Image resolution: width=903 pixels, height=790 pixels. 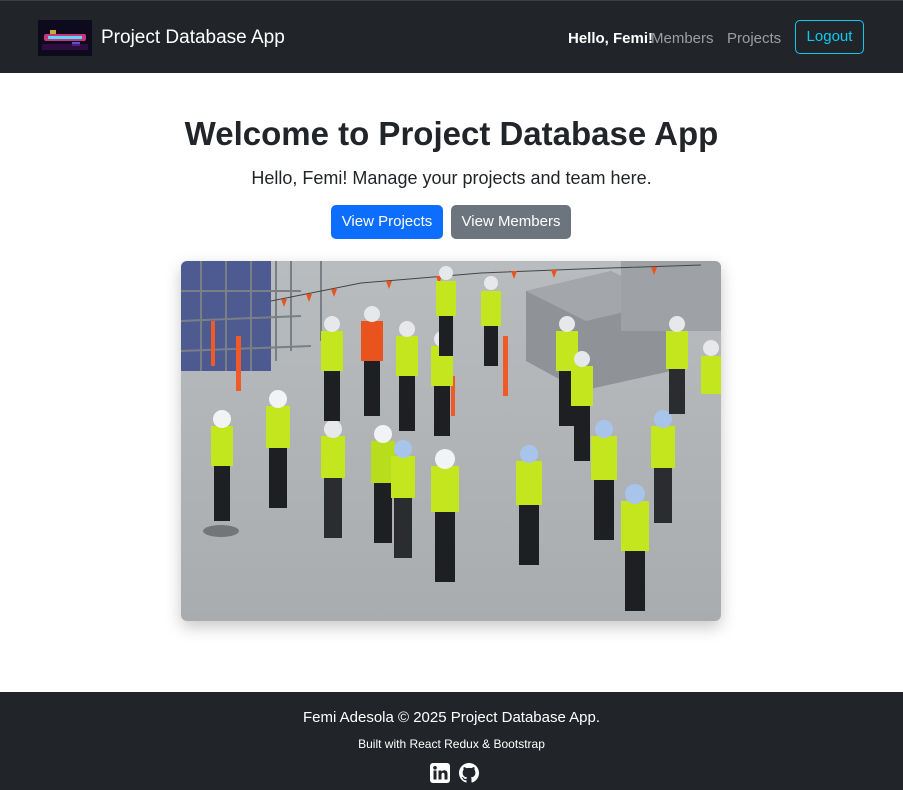 I want to click on linkedin-icon, so click(x=440, y=773).